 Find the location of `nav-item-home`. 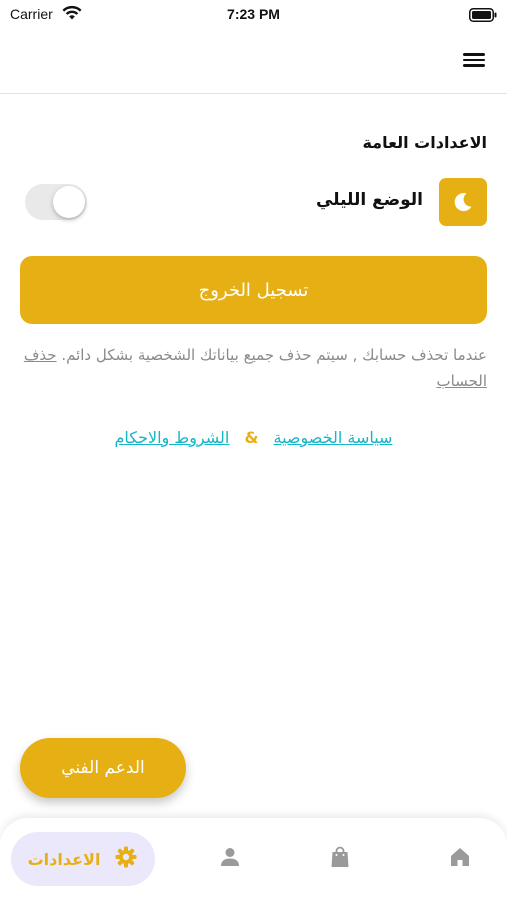

nav-item-home is located at coordinates (460, 859).